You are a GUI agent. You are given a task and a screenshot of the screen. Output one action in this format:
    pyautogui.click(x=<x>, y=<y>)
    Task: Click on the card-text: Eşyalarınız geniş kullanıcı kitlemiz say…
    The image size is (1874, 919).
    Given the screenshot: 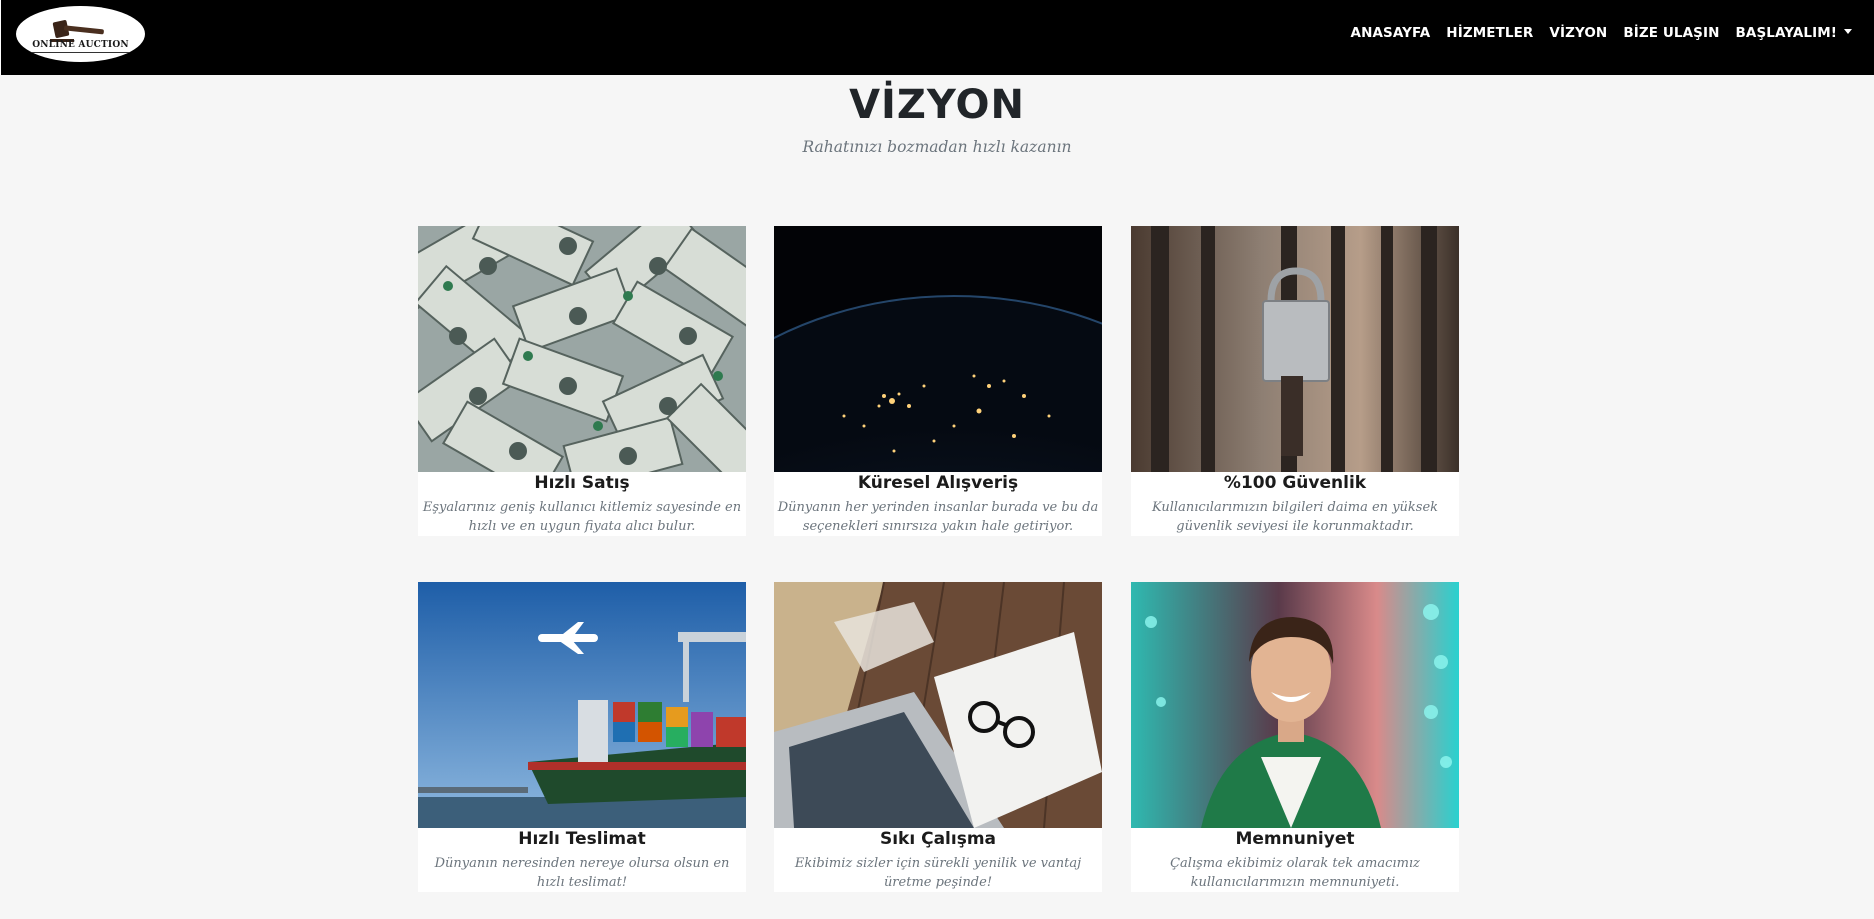 What is the action you would take?
    pyautogui.click(x=582, y=517)
    